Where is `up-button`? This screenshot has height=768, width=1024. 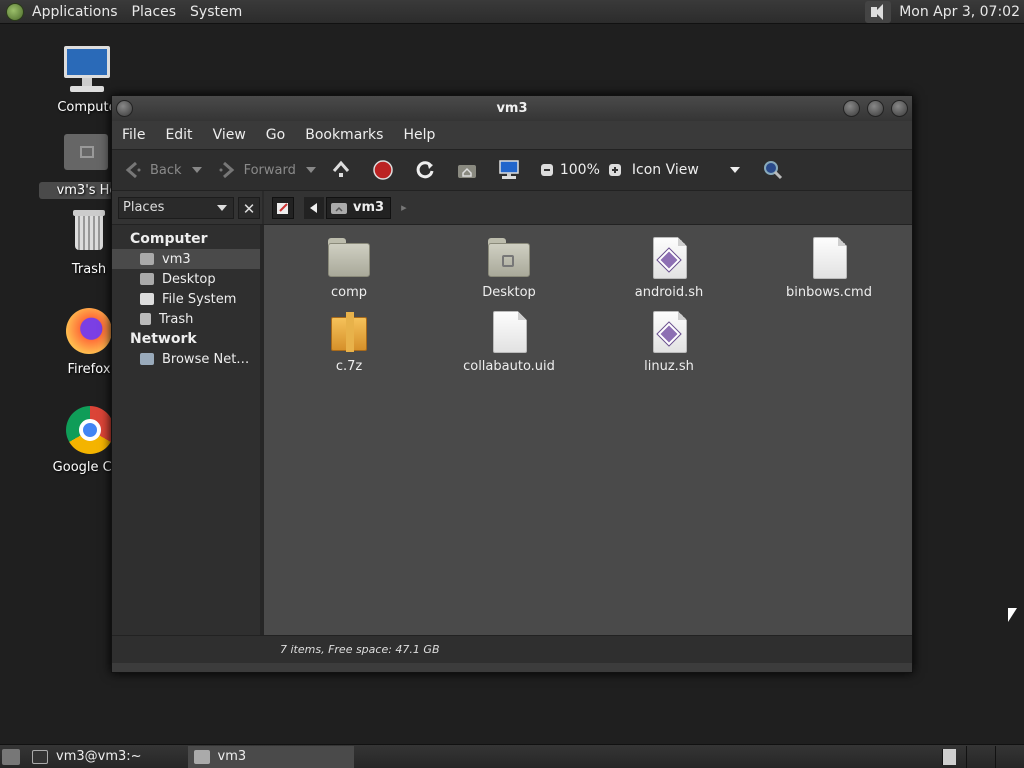
up-button is located at coordinates (344, 170).